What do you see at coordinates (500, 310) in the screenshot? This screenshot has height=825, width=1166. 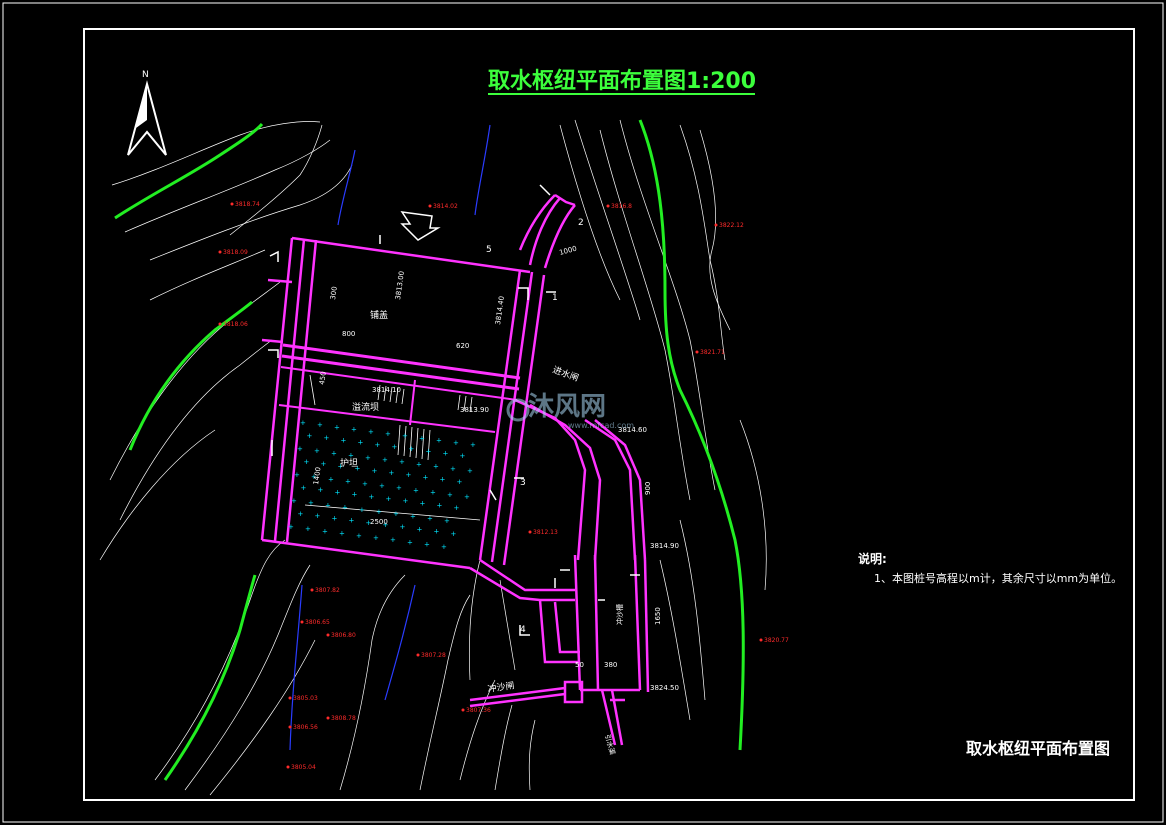 I see `elev-3814-40: 3814.40` at bounding box center [500, 310].